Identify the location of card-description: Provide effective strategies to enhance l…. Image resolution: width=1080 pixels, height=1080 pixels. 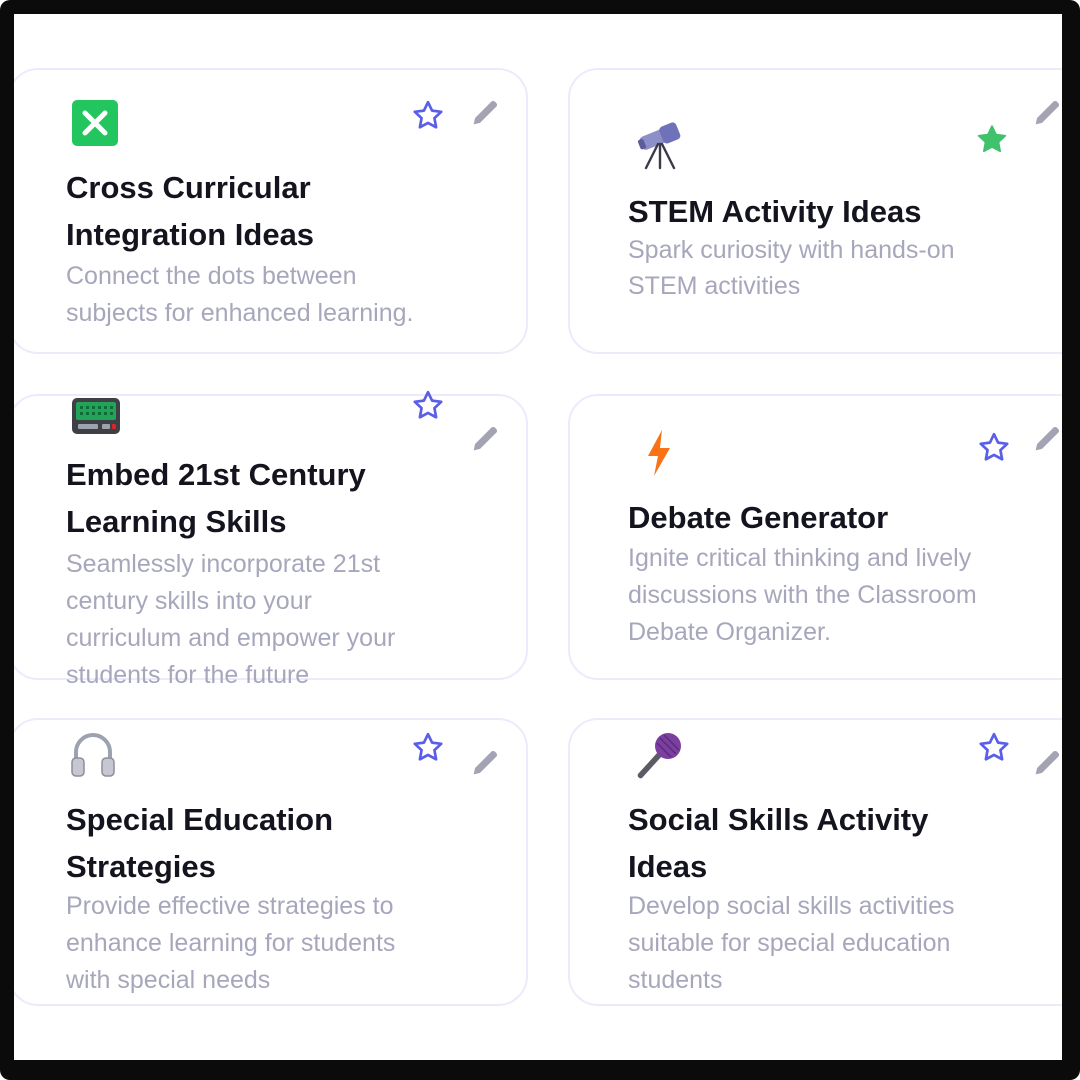
(231, 943).